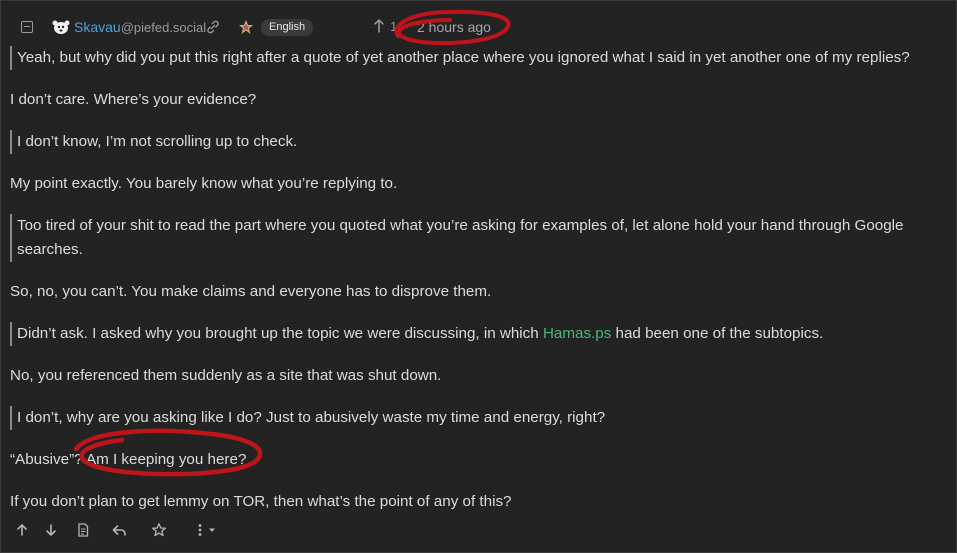 Image resolution: width=957 pixels, height=553 pixels. I want to click on link-icon, so click(213, 27).